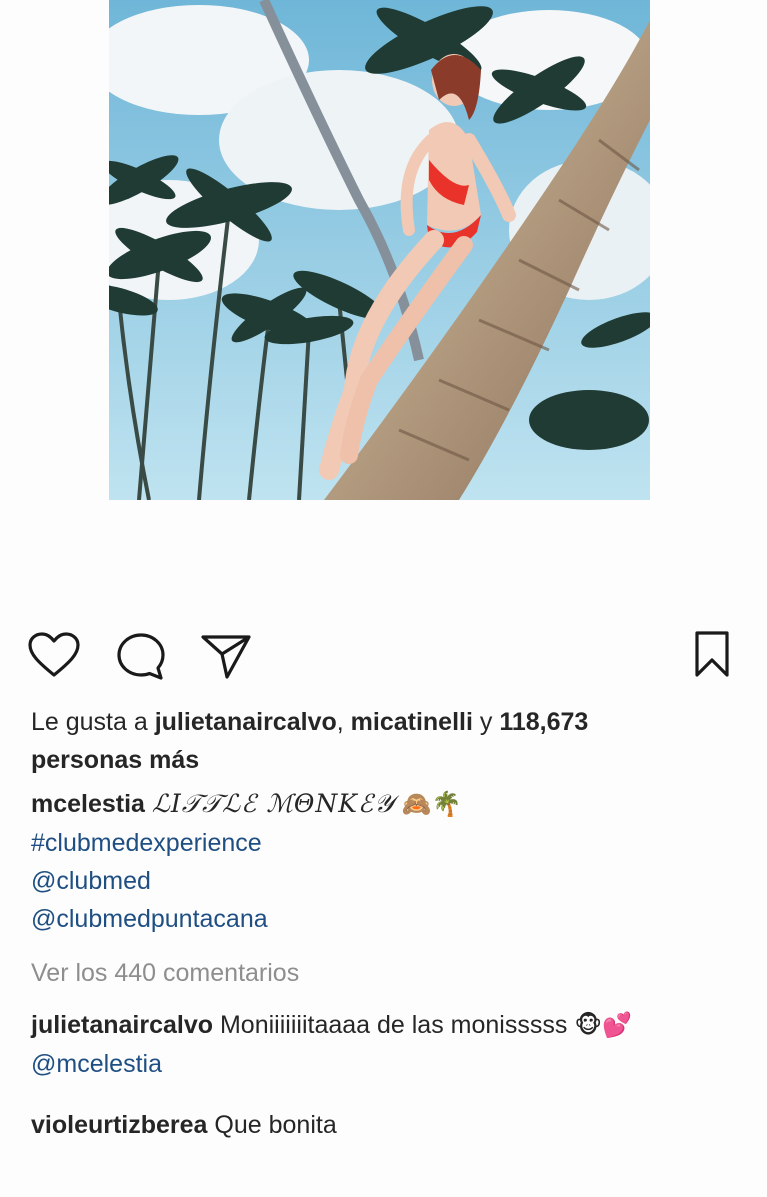 Image resolution: width=767 pixels, height=1197 pixels. I want to click on likes-count: 118,673, so click(543, 722).